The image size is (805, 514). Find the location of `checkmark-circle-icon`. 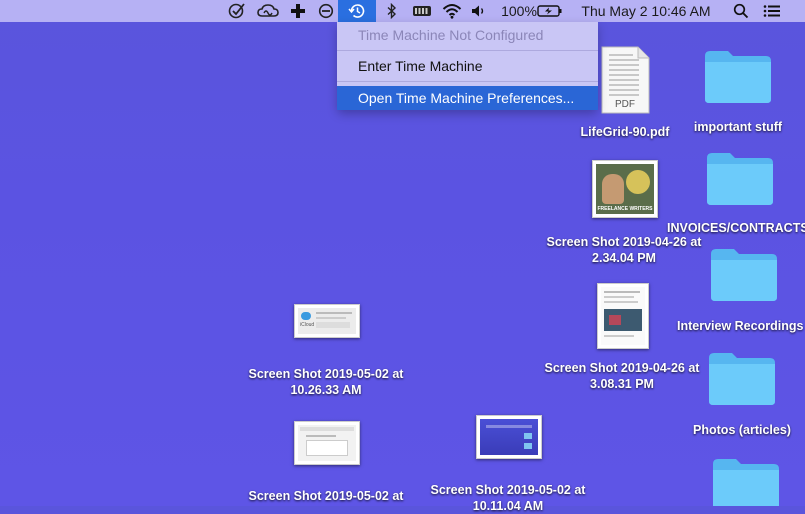

checkmark-circle-icon is located at coordinates (237, 11).